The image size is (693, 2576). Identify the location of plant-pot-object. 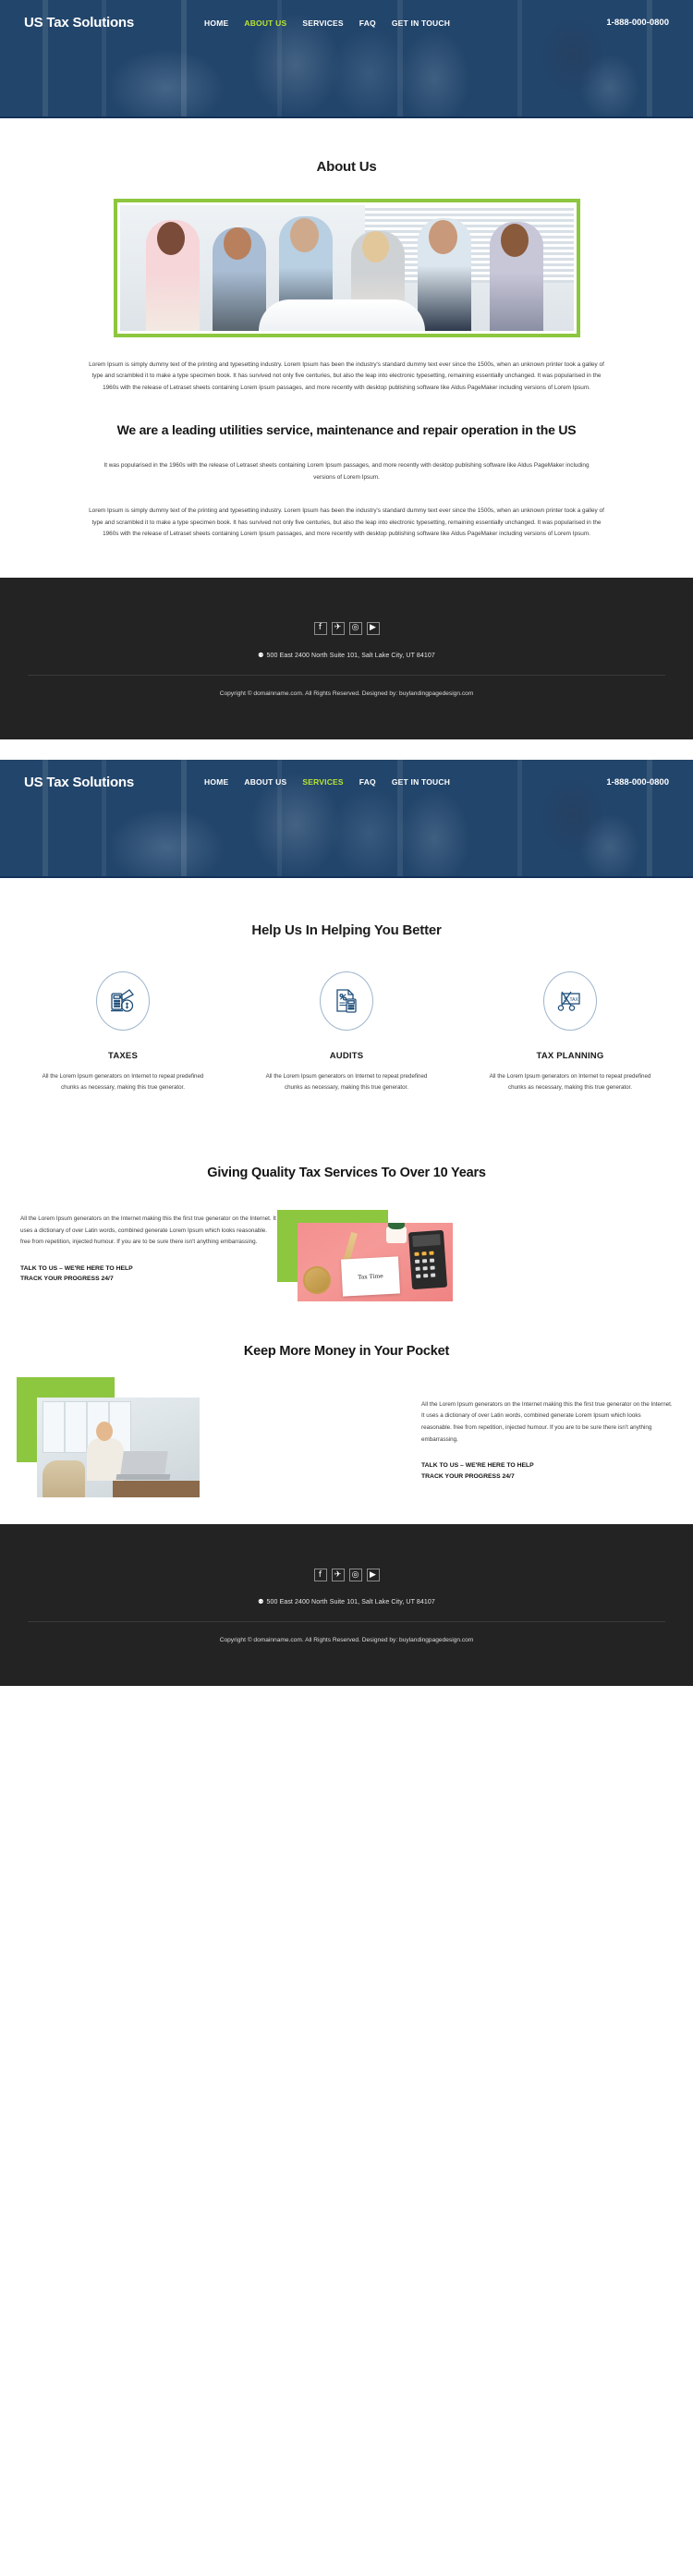
(396, 1232).